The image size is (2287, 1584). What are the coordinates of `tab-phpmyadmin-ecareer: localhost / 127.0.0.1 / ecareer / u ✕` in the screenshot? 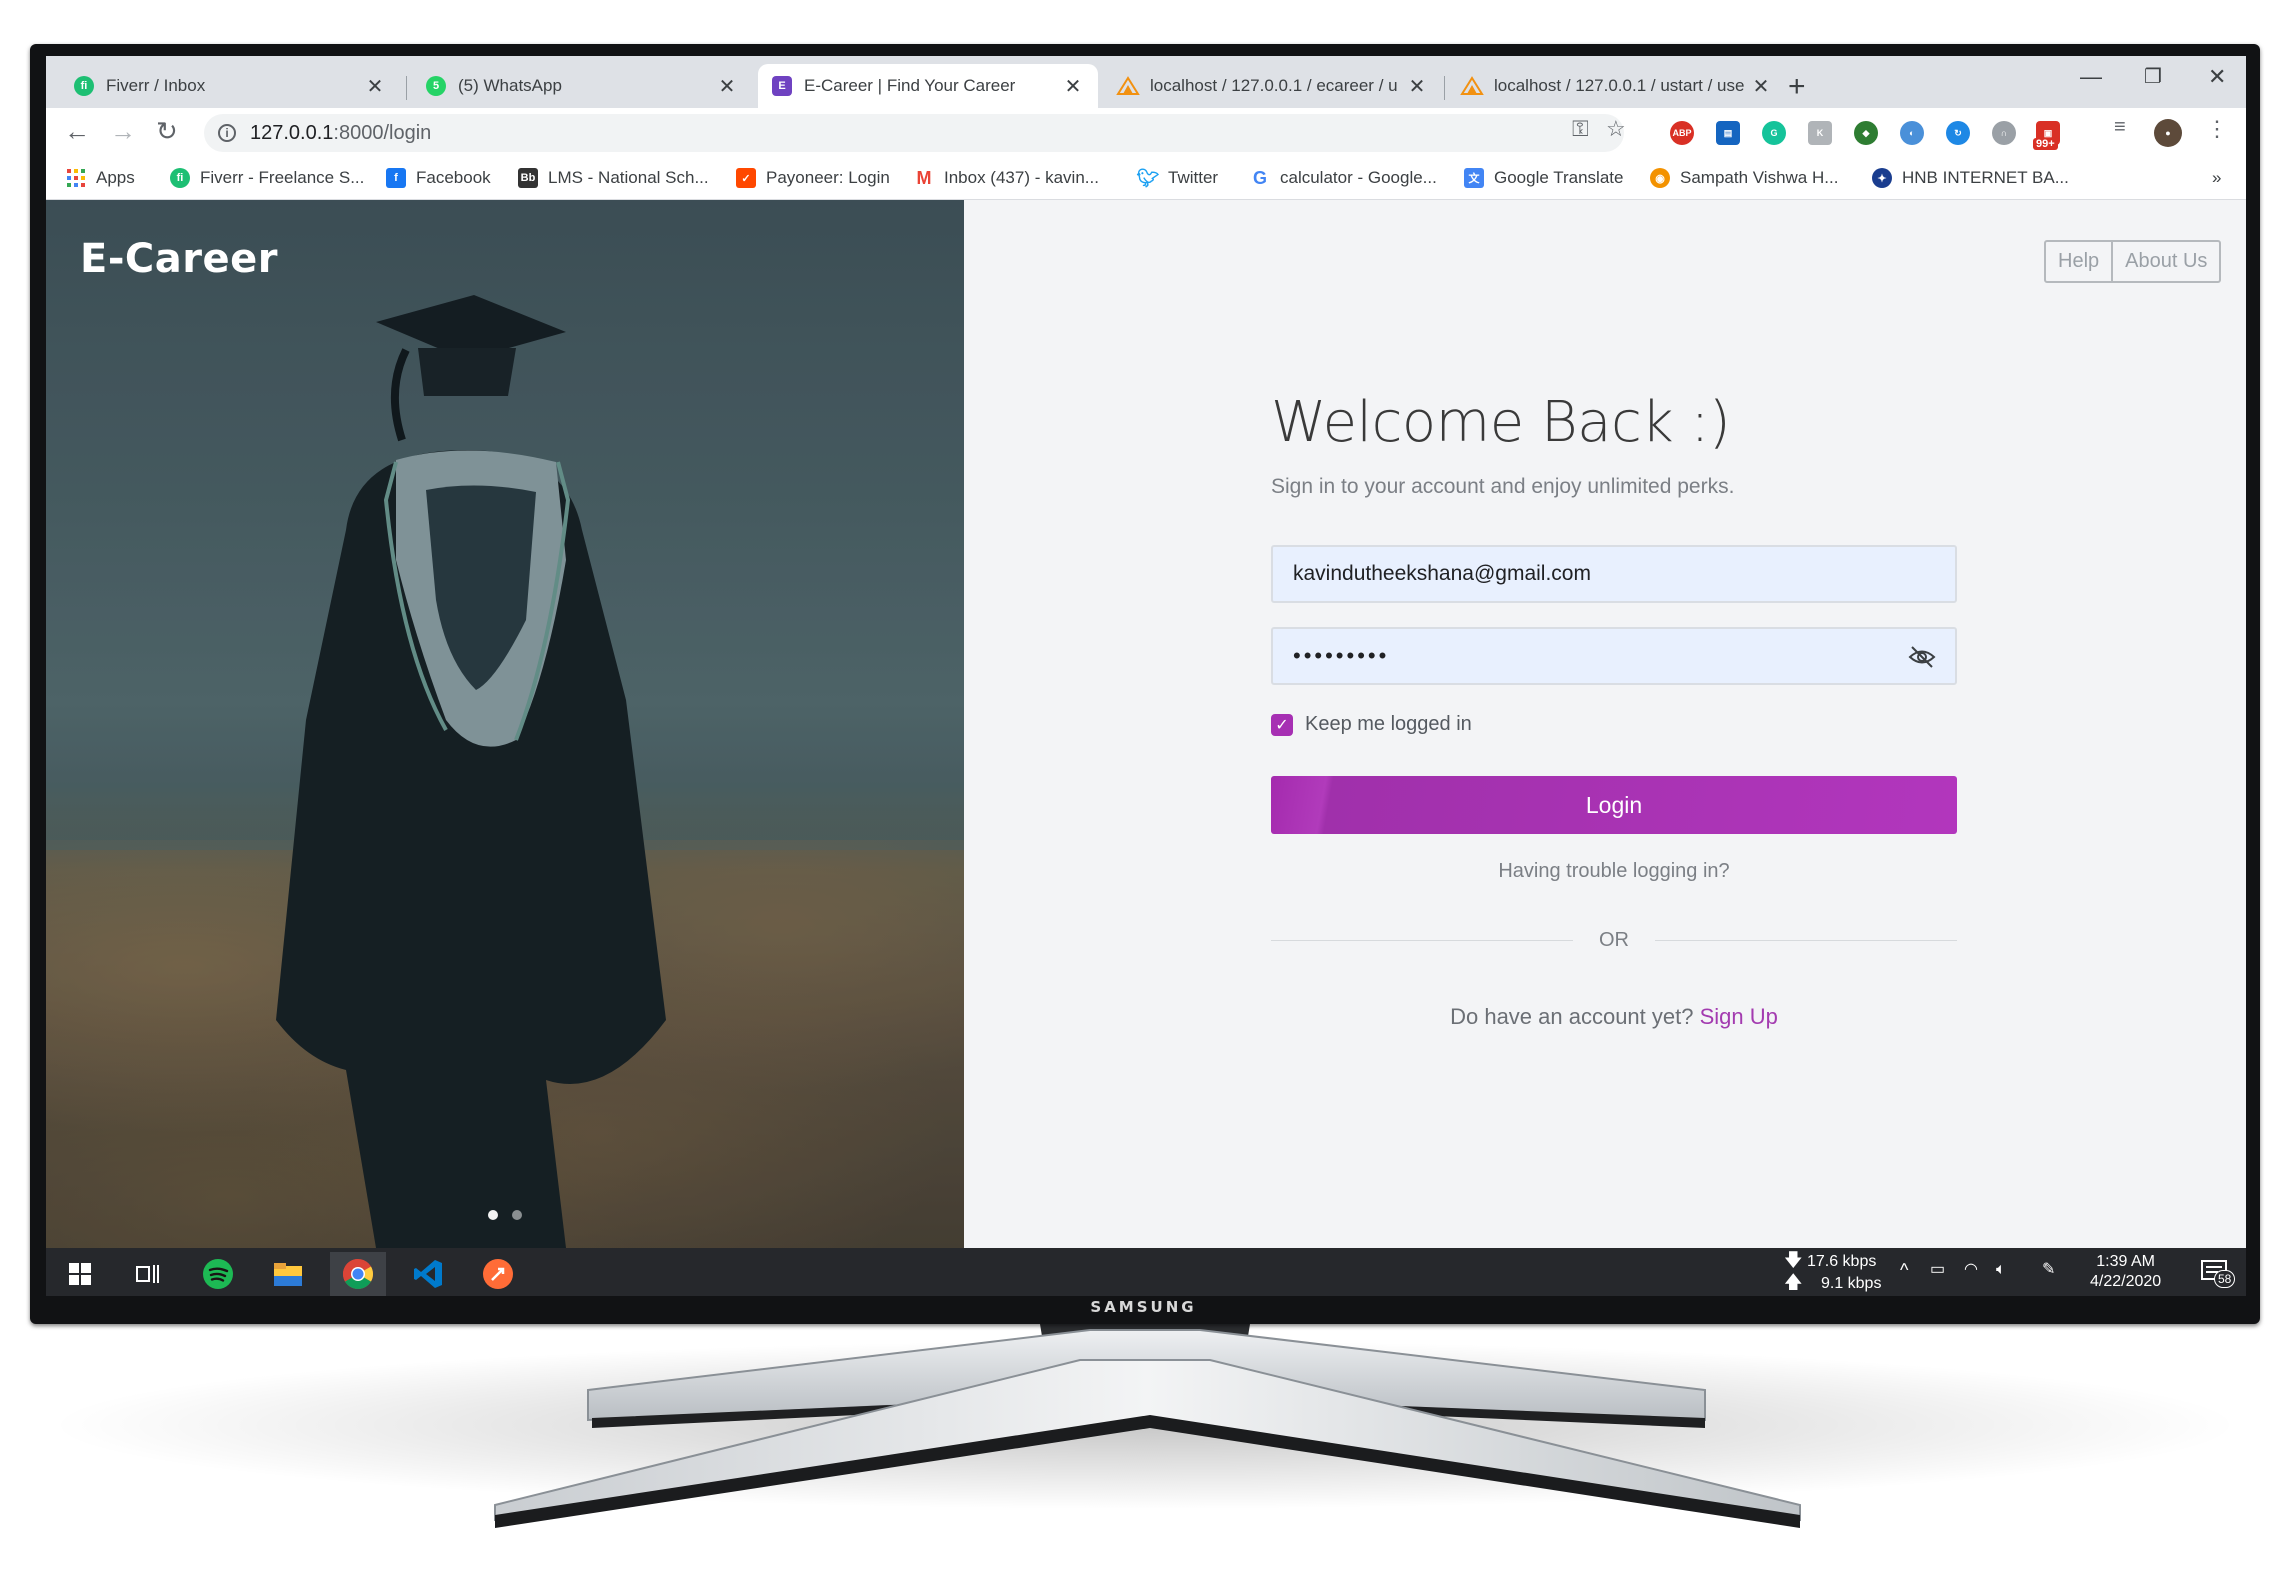 It's located at (1272, 86).